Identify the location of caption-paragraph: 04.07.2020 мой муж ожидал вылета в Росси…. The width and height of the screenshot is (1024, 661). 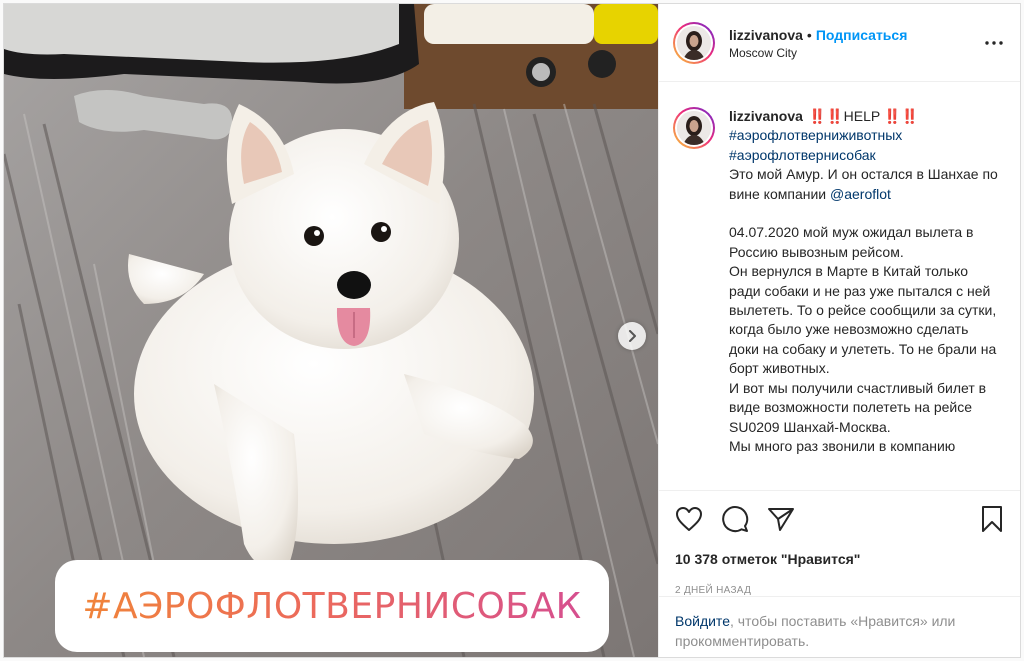
(853, 242).